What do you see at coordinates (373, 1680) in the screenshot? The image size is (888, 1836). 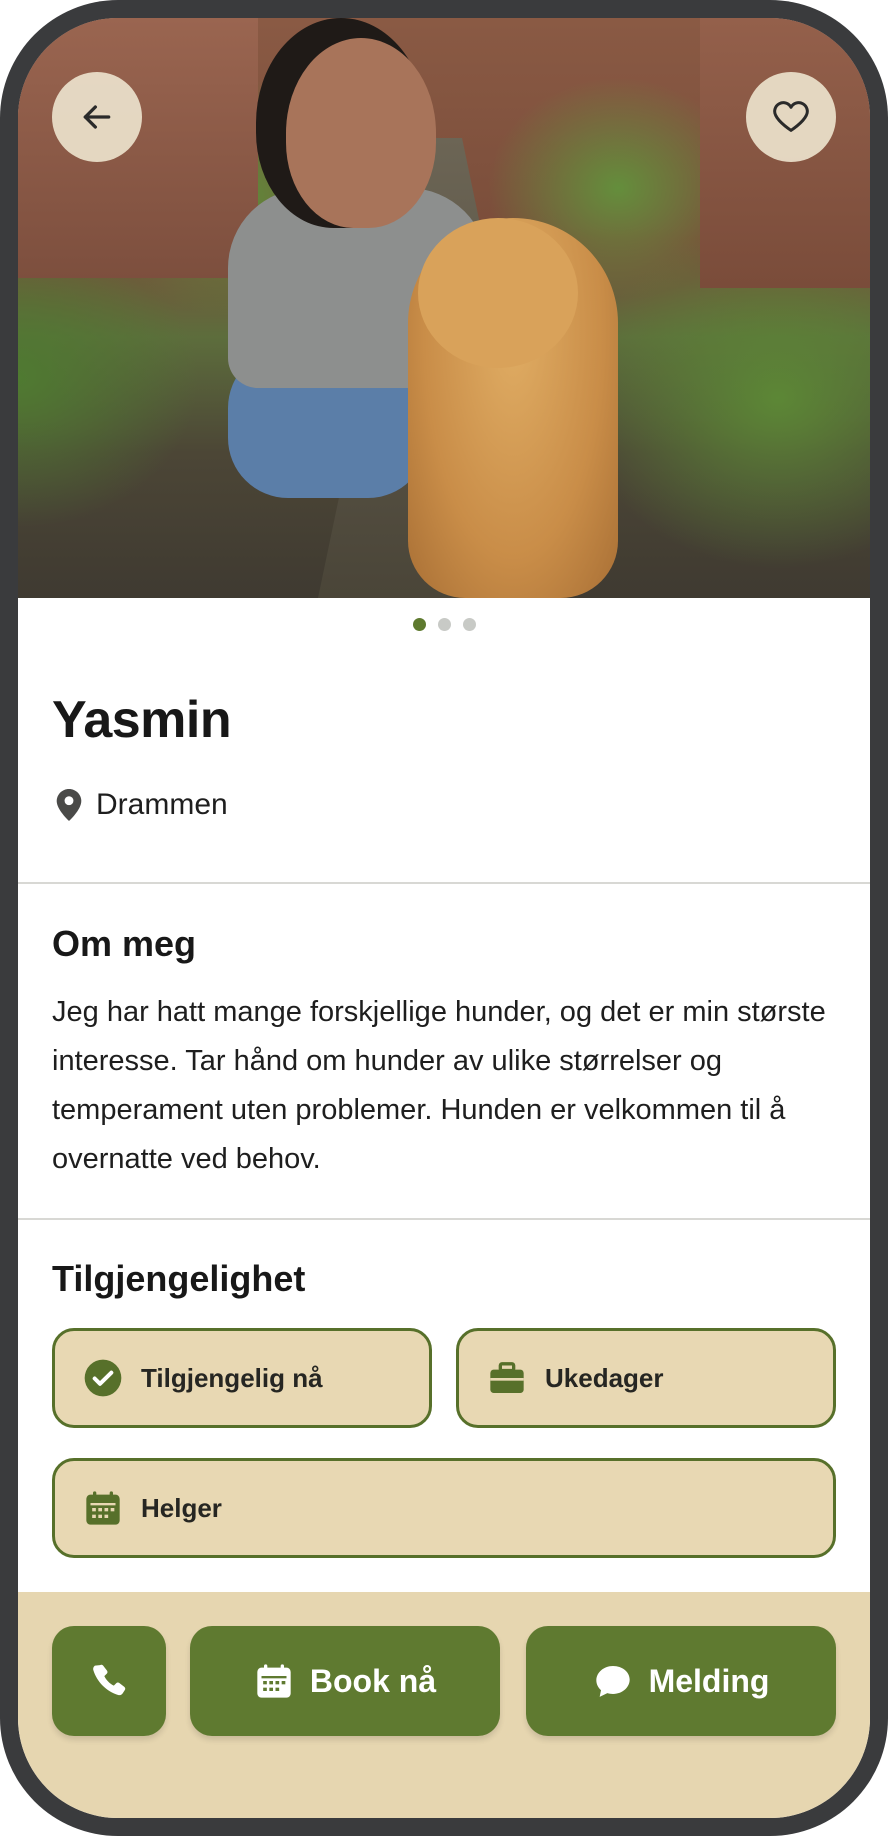 I see `book-now-label: Book nå` at bounding box center [373, 1680].